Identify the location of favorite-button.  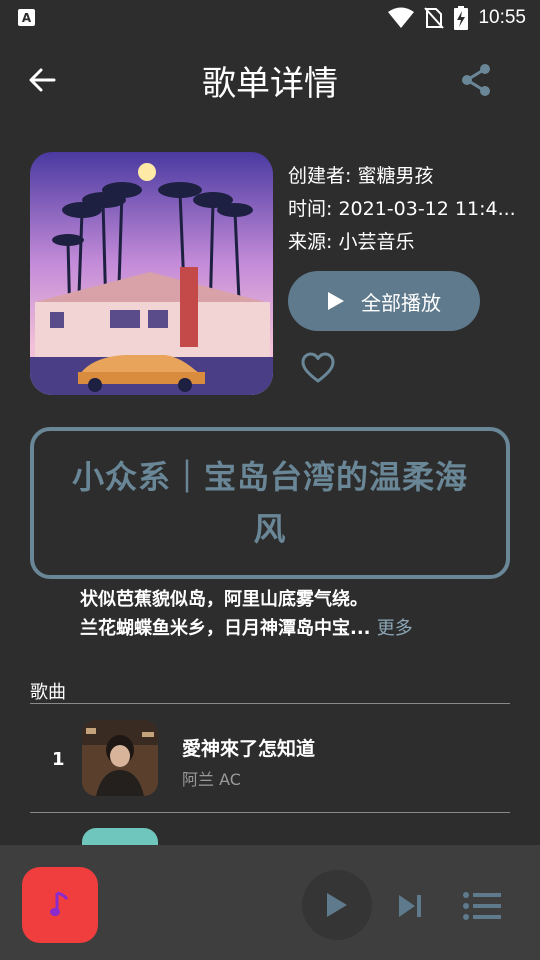
(318, 368).